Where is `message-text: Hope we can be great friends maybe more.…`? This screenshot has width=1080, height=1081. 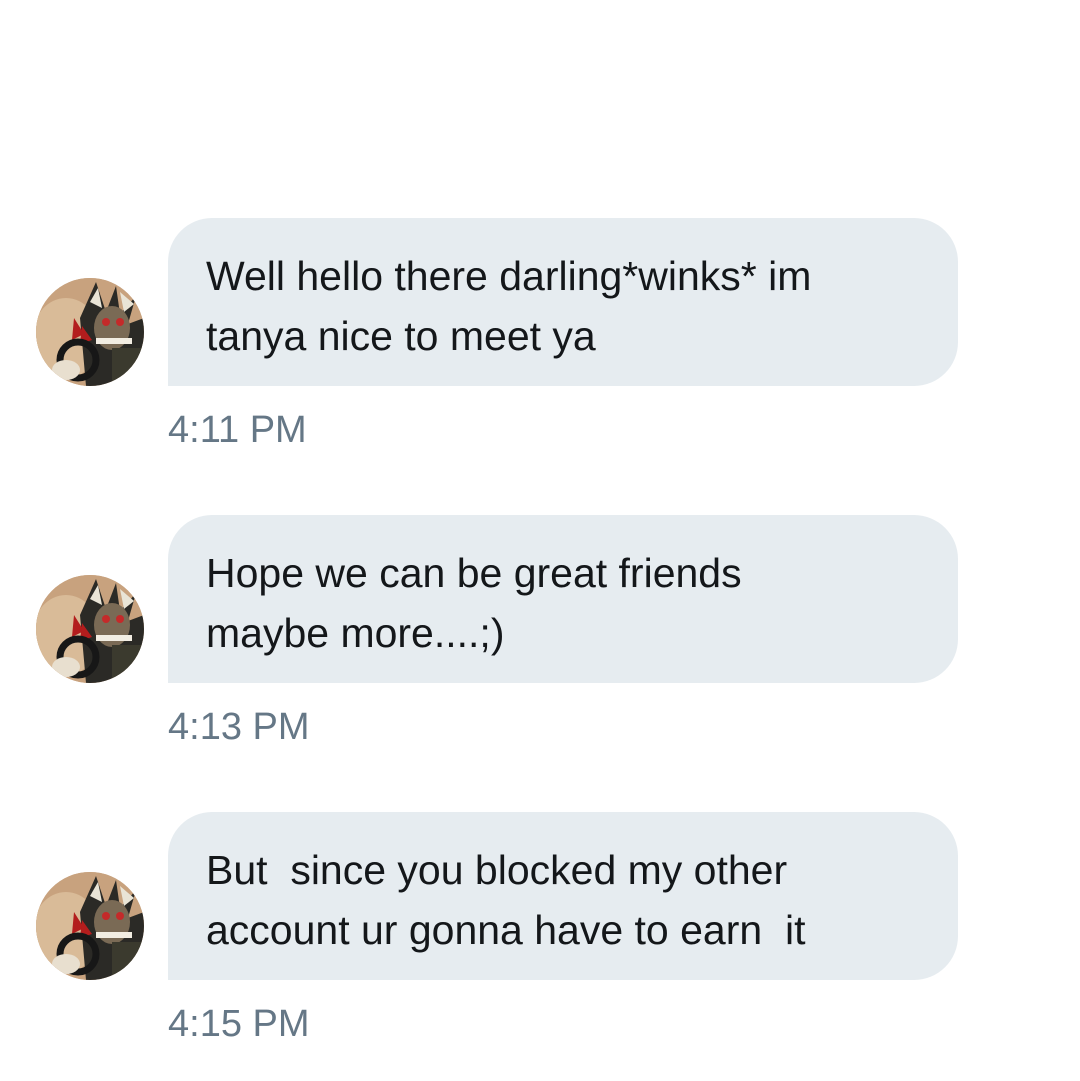 message-text: Hope we can be great friends maybe more.… is located at coordinates (474, 603).